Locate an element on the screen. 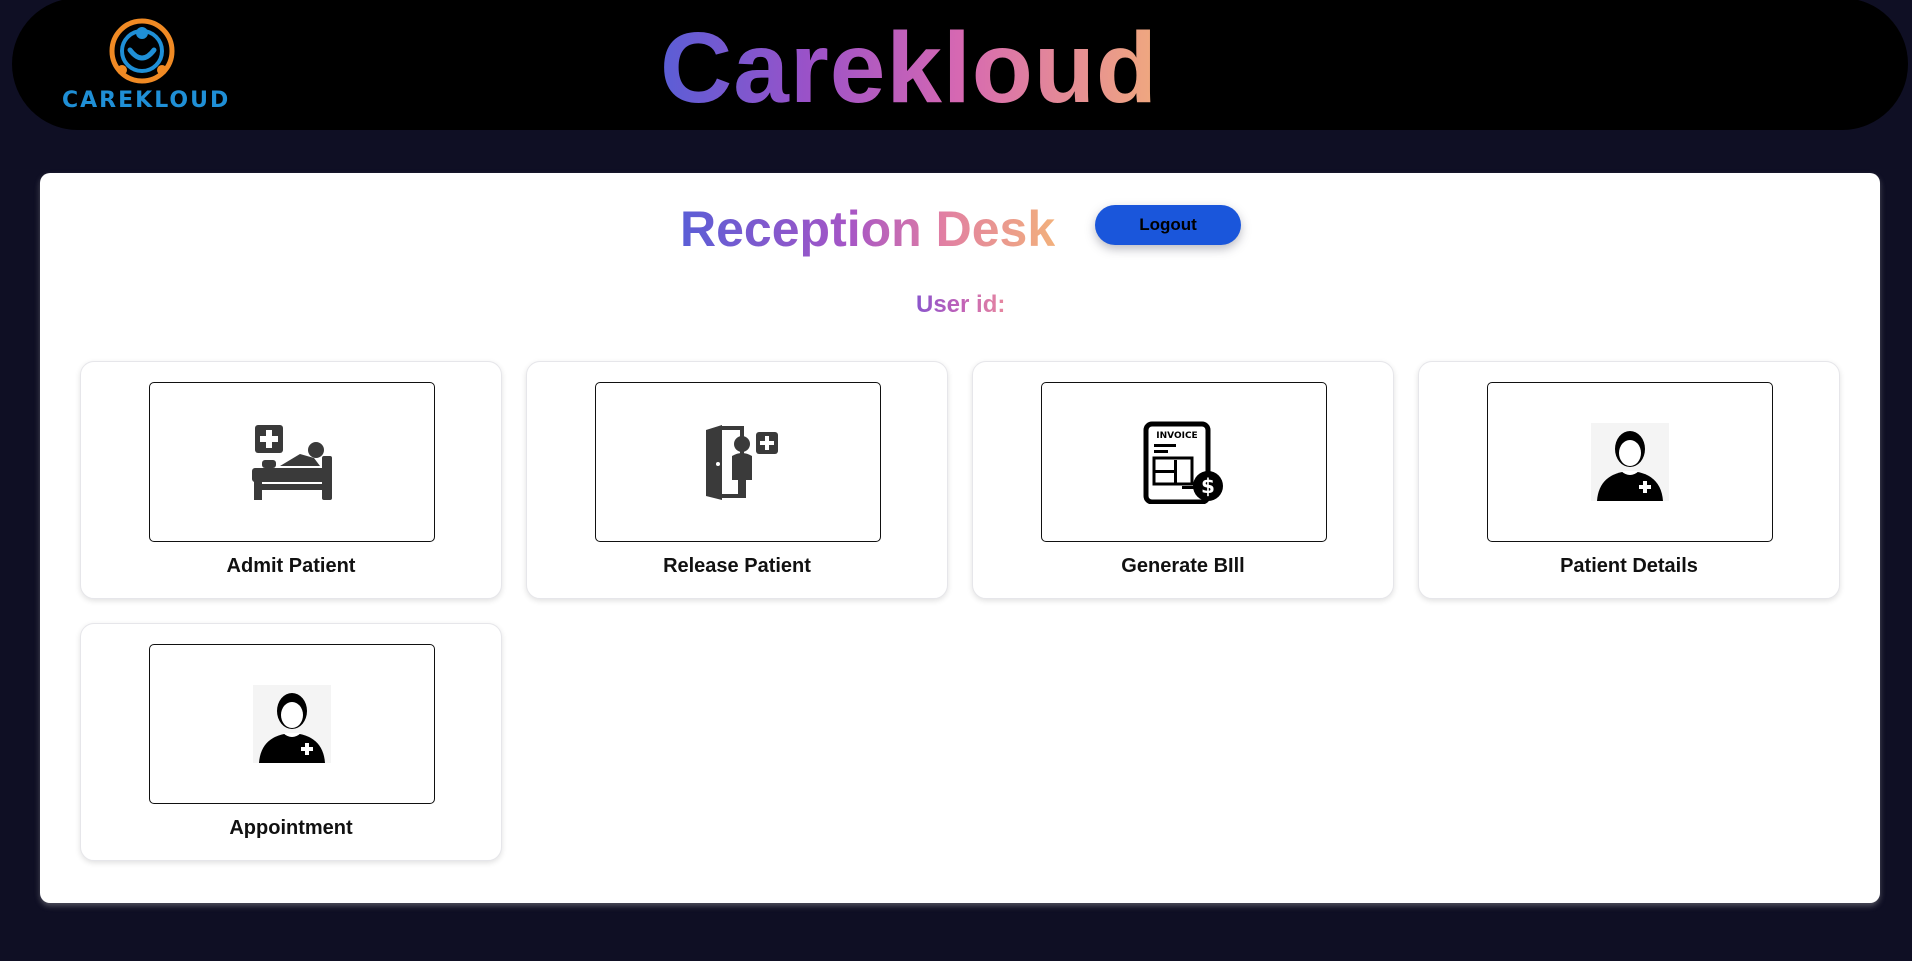  generate-bill-card: INVOICE $ Generate BIll is located at coordinates (1183, 480).